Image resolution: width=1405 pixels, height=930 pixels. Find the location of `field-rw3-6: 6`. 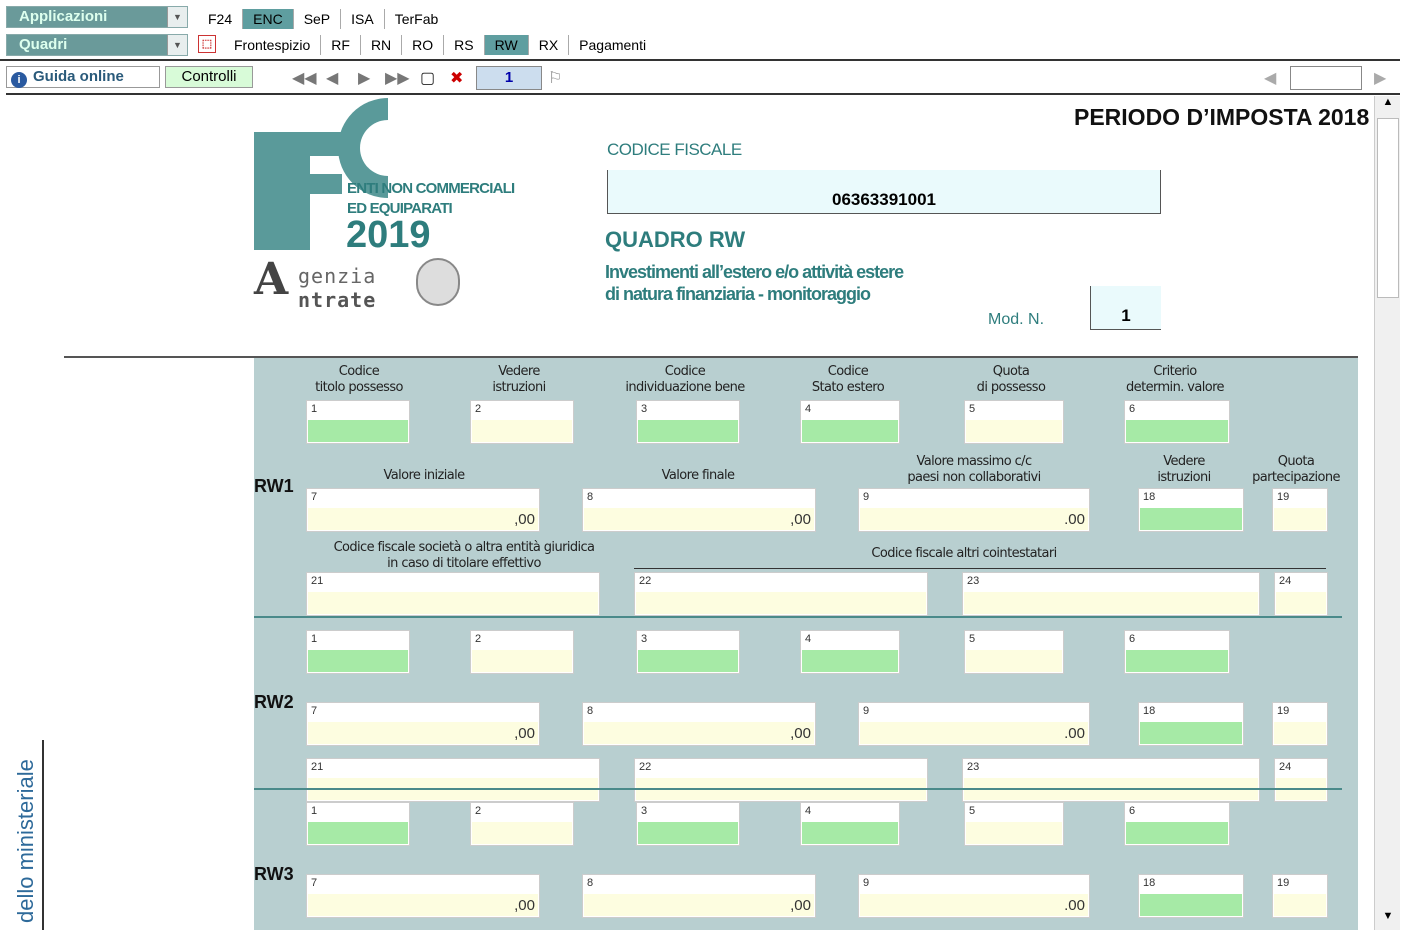

field-rw3-6: 6 is located at coordinates (1177, 824).